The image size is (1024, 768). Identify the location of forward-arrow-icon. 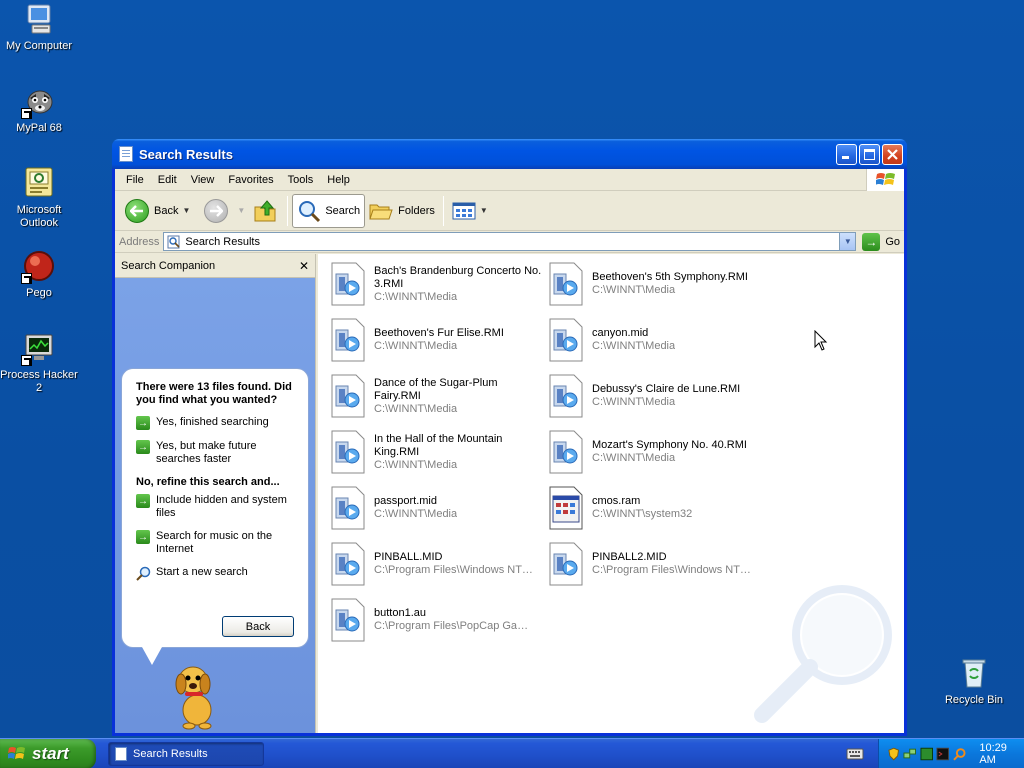
(216, 210).